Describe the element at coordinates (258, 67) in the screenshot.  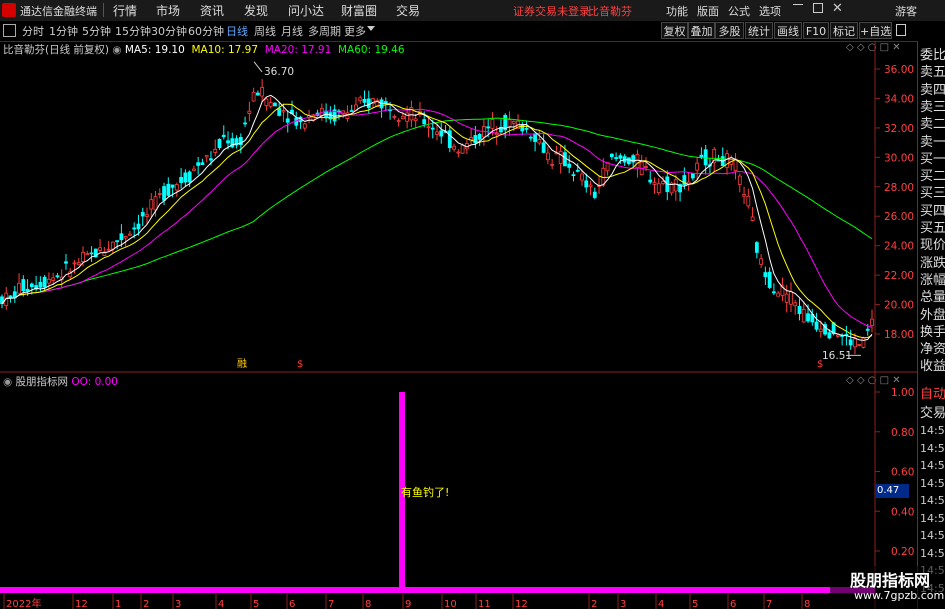
I see `high-pointer` at that location.